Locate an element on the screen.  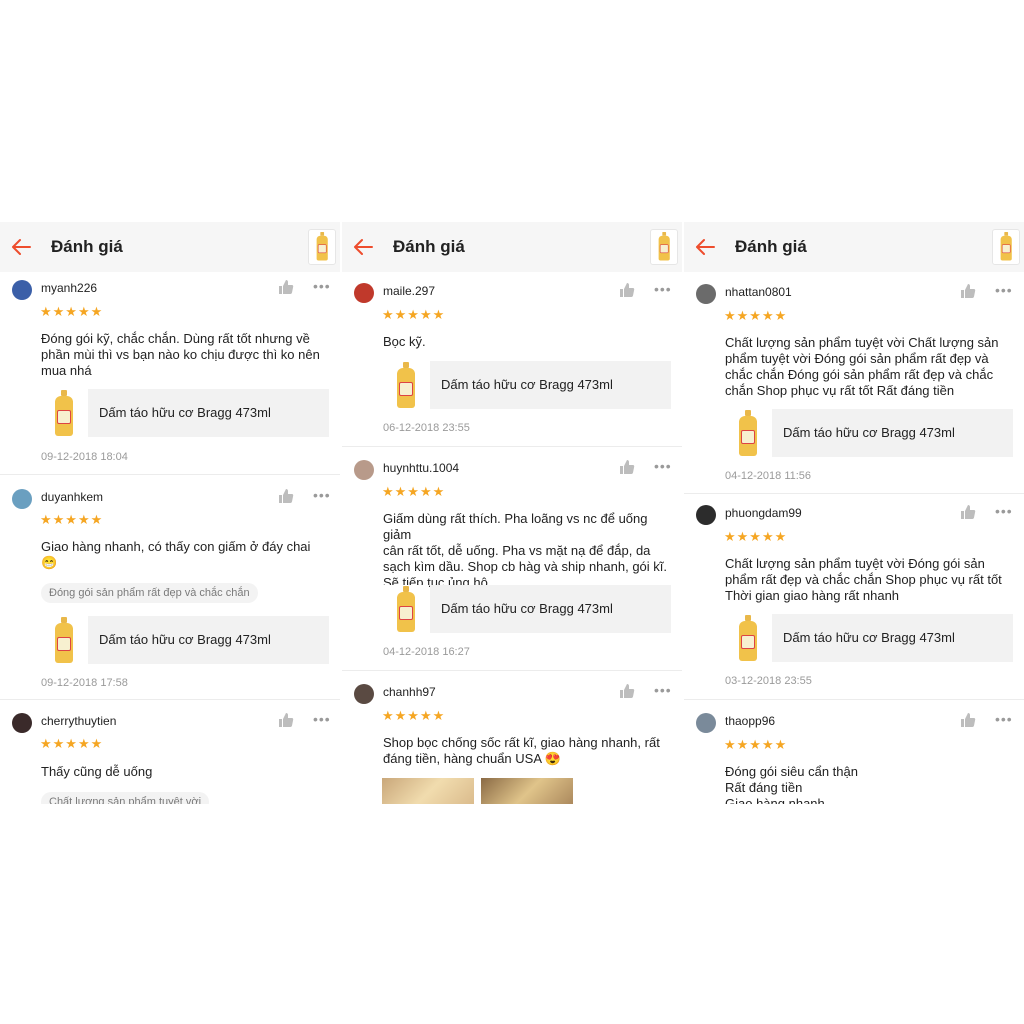
review-date: 04-12-2018 16:27 is located at coordinates (426, 652).